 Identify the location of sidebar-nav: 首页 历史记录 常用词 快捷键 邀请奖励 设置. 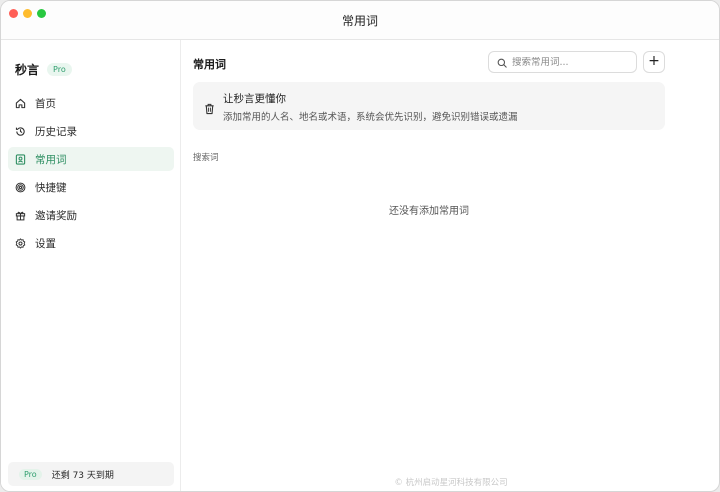
(91, 175).